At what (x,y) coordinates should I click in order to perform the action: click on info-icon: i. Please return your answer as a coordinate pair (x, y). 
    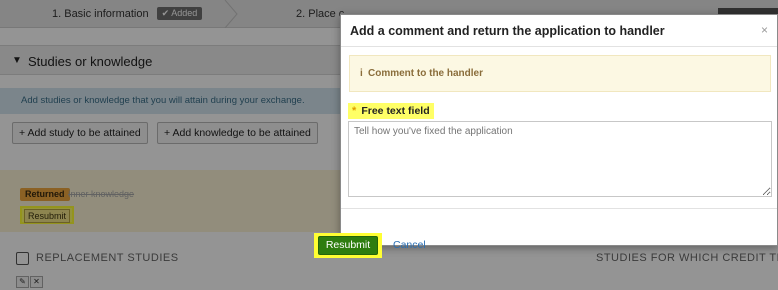
    Looking at the image, I should click on (361, 73).